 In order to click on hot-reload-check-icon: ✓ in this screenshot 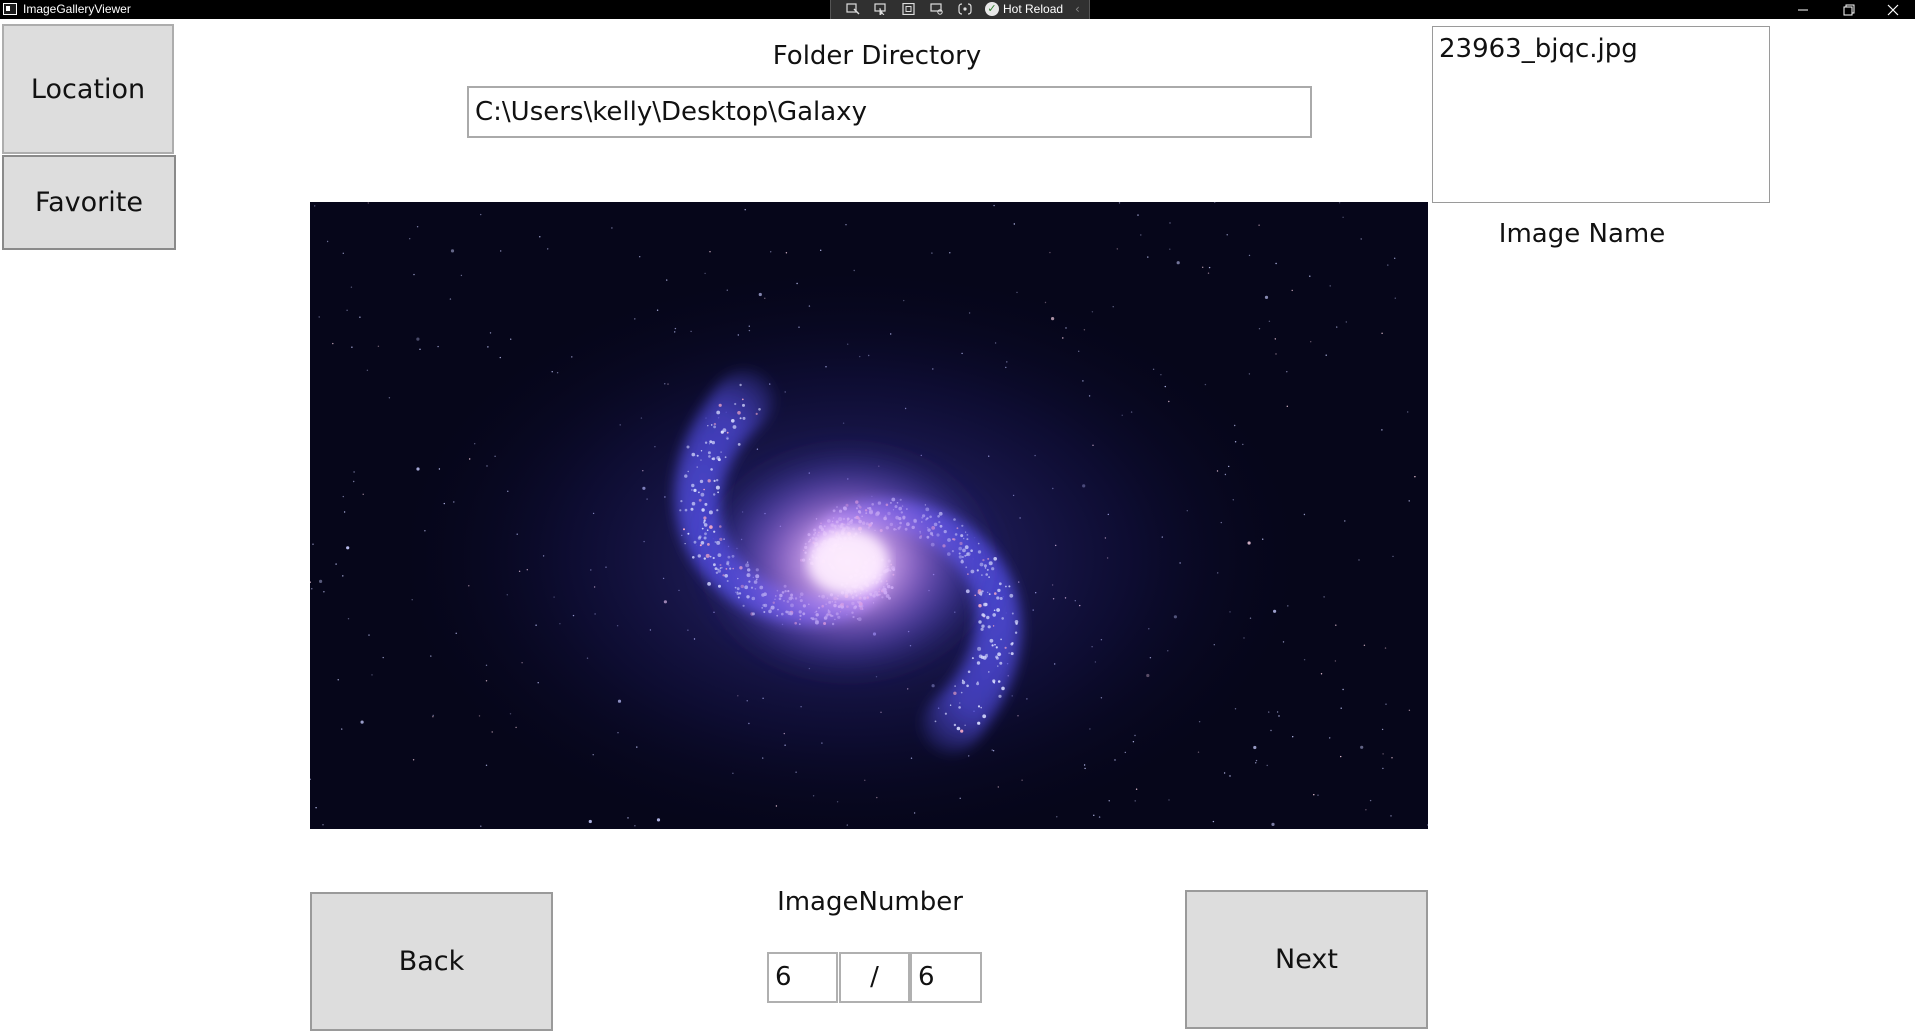, I will do `click(992, 9)`.